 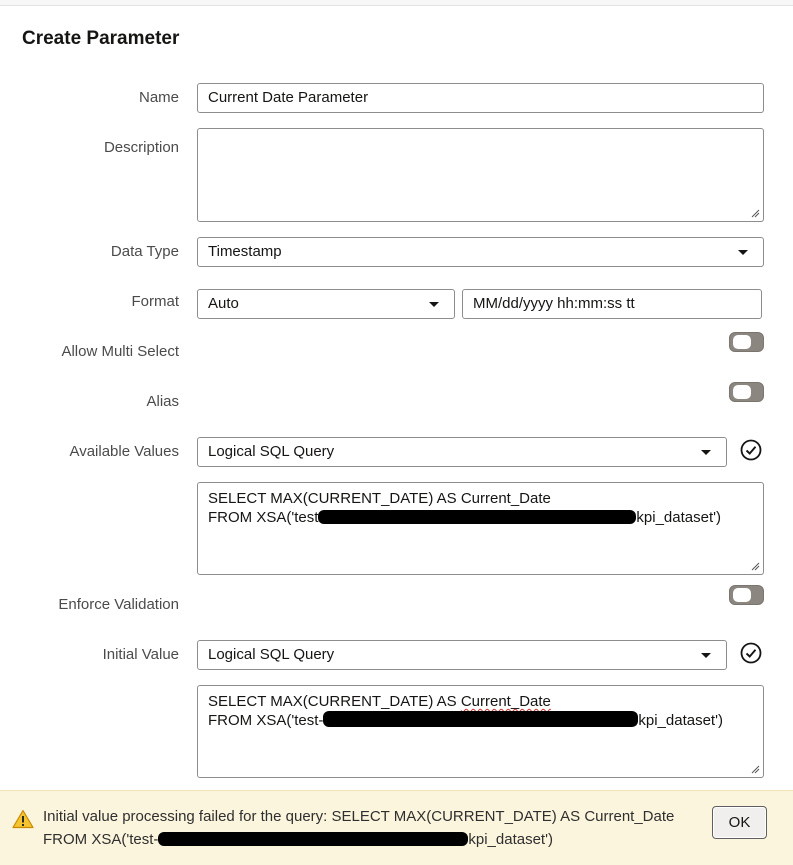 What do you see at coordinates (245, 251) in the screenshot?
I see `data-type-value: Timestamp` at bounding box center [245, 251].